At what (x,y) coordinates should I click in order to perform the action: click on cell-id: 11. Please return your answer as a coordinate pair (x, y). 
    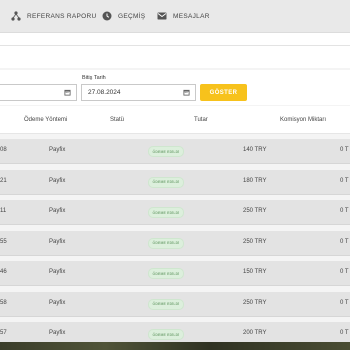
    Looking at the image, I should click on (3, 211).